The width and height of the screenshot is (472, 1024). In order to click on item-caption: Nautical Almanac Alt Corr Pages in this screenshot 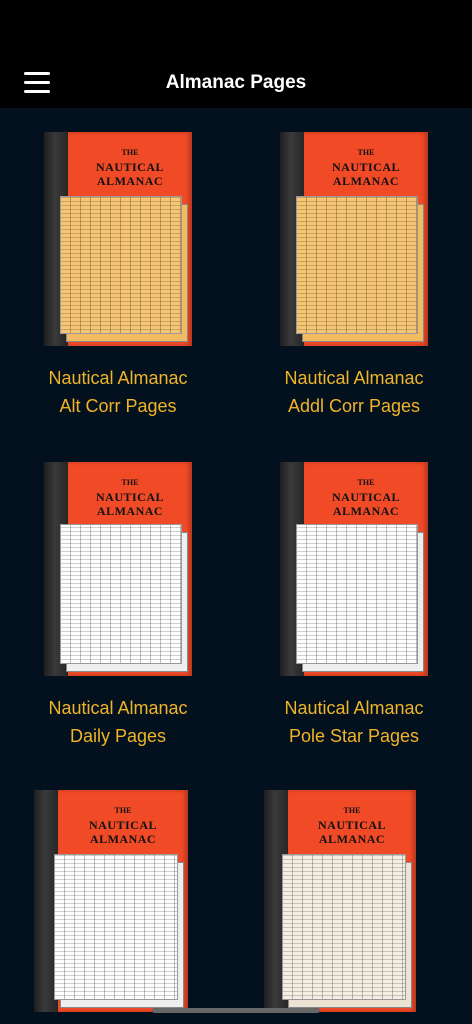, I will do `click(118, 392)`.